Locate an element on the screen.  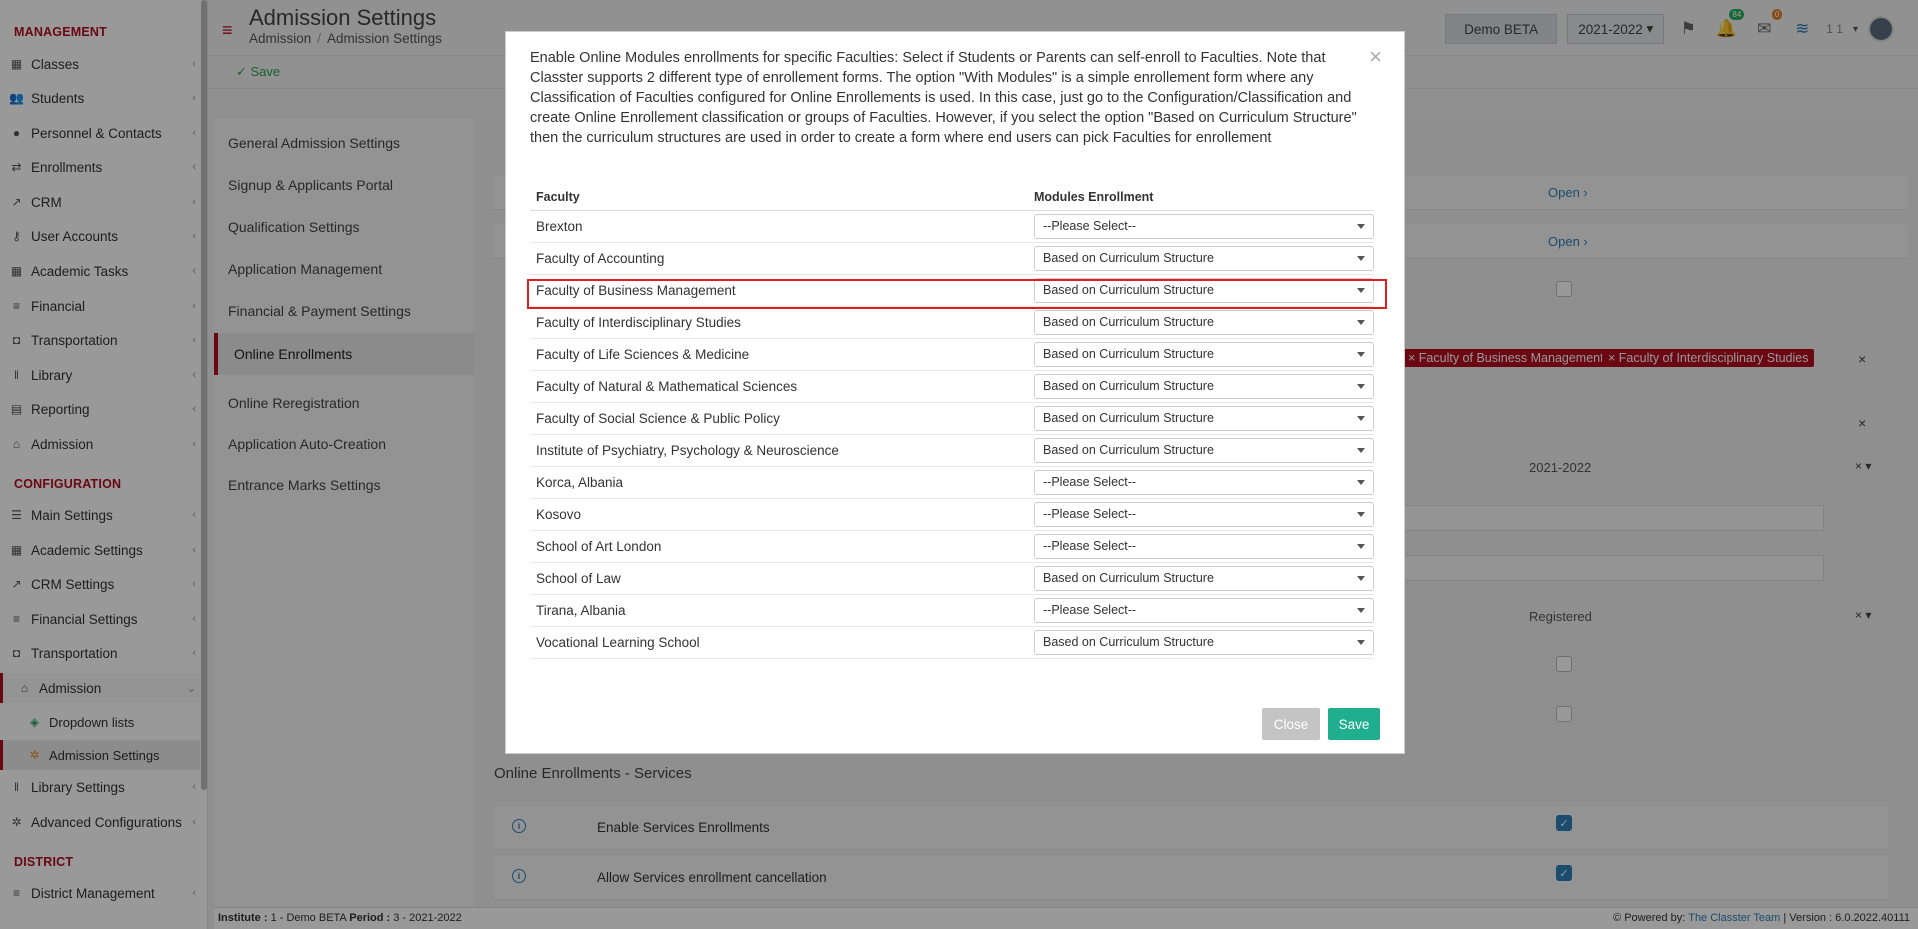
table-row: Brexton --Please Select-- is located at coordinates (952, 226).